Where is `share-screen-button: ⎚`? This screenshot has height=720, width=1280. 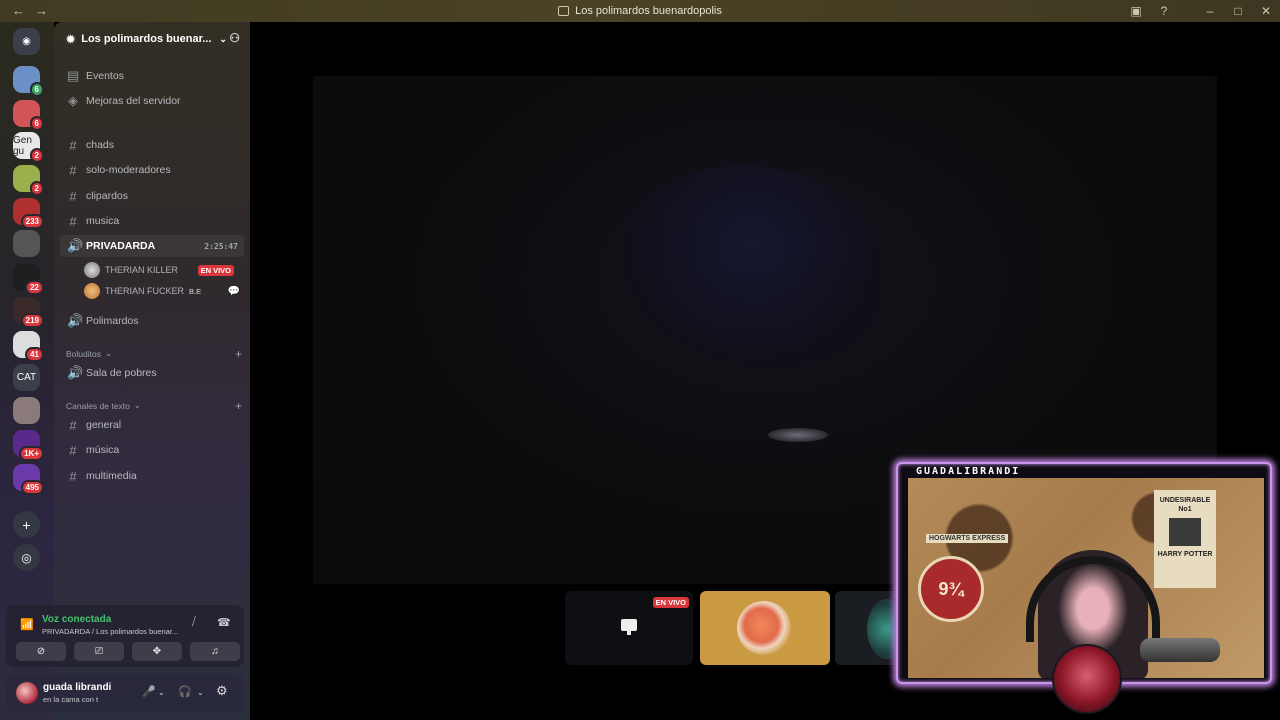
share-screen-button: ⎚ is located at coordinates (99, 651).